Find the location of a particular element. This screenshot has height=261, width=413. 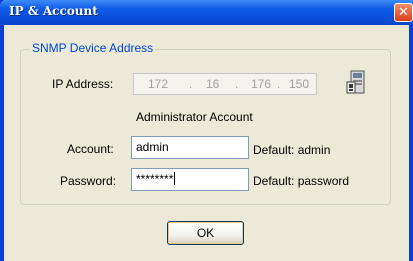

password-input: ******** is located at coordinates (190, 179).